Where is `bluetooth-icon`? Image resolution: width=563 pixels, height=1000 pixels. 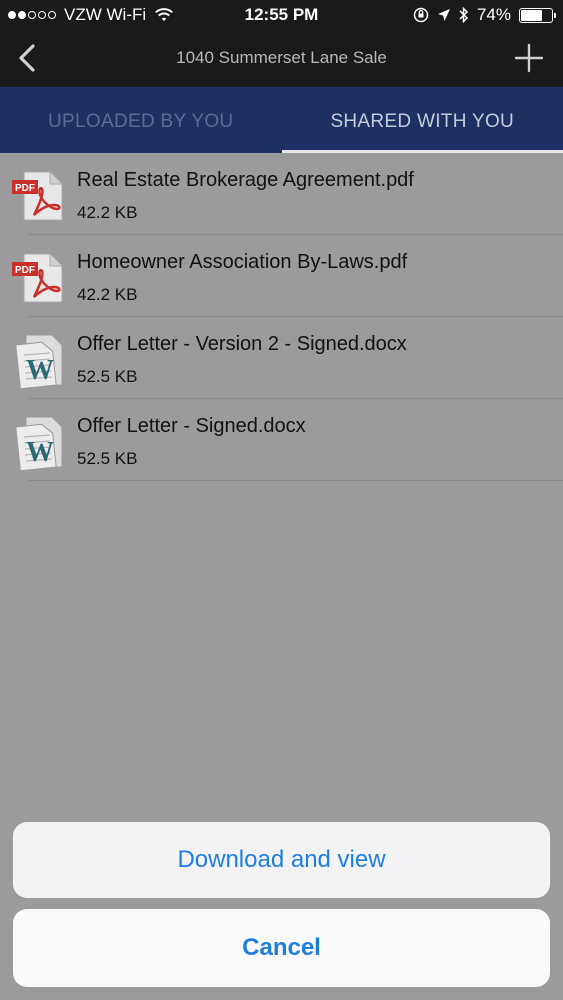
bluetooth-icon is located at coordinates (464, 15).